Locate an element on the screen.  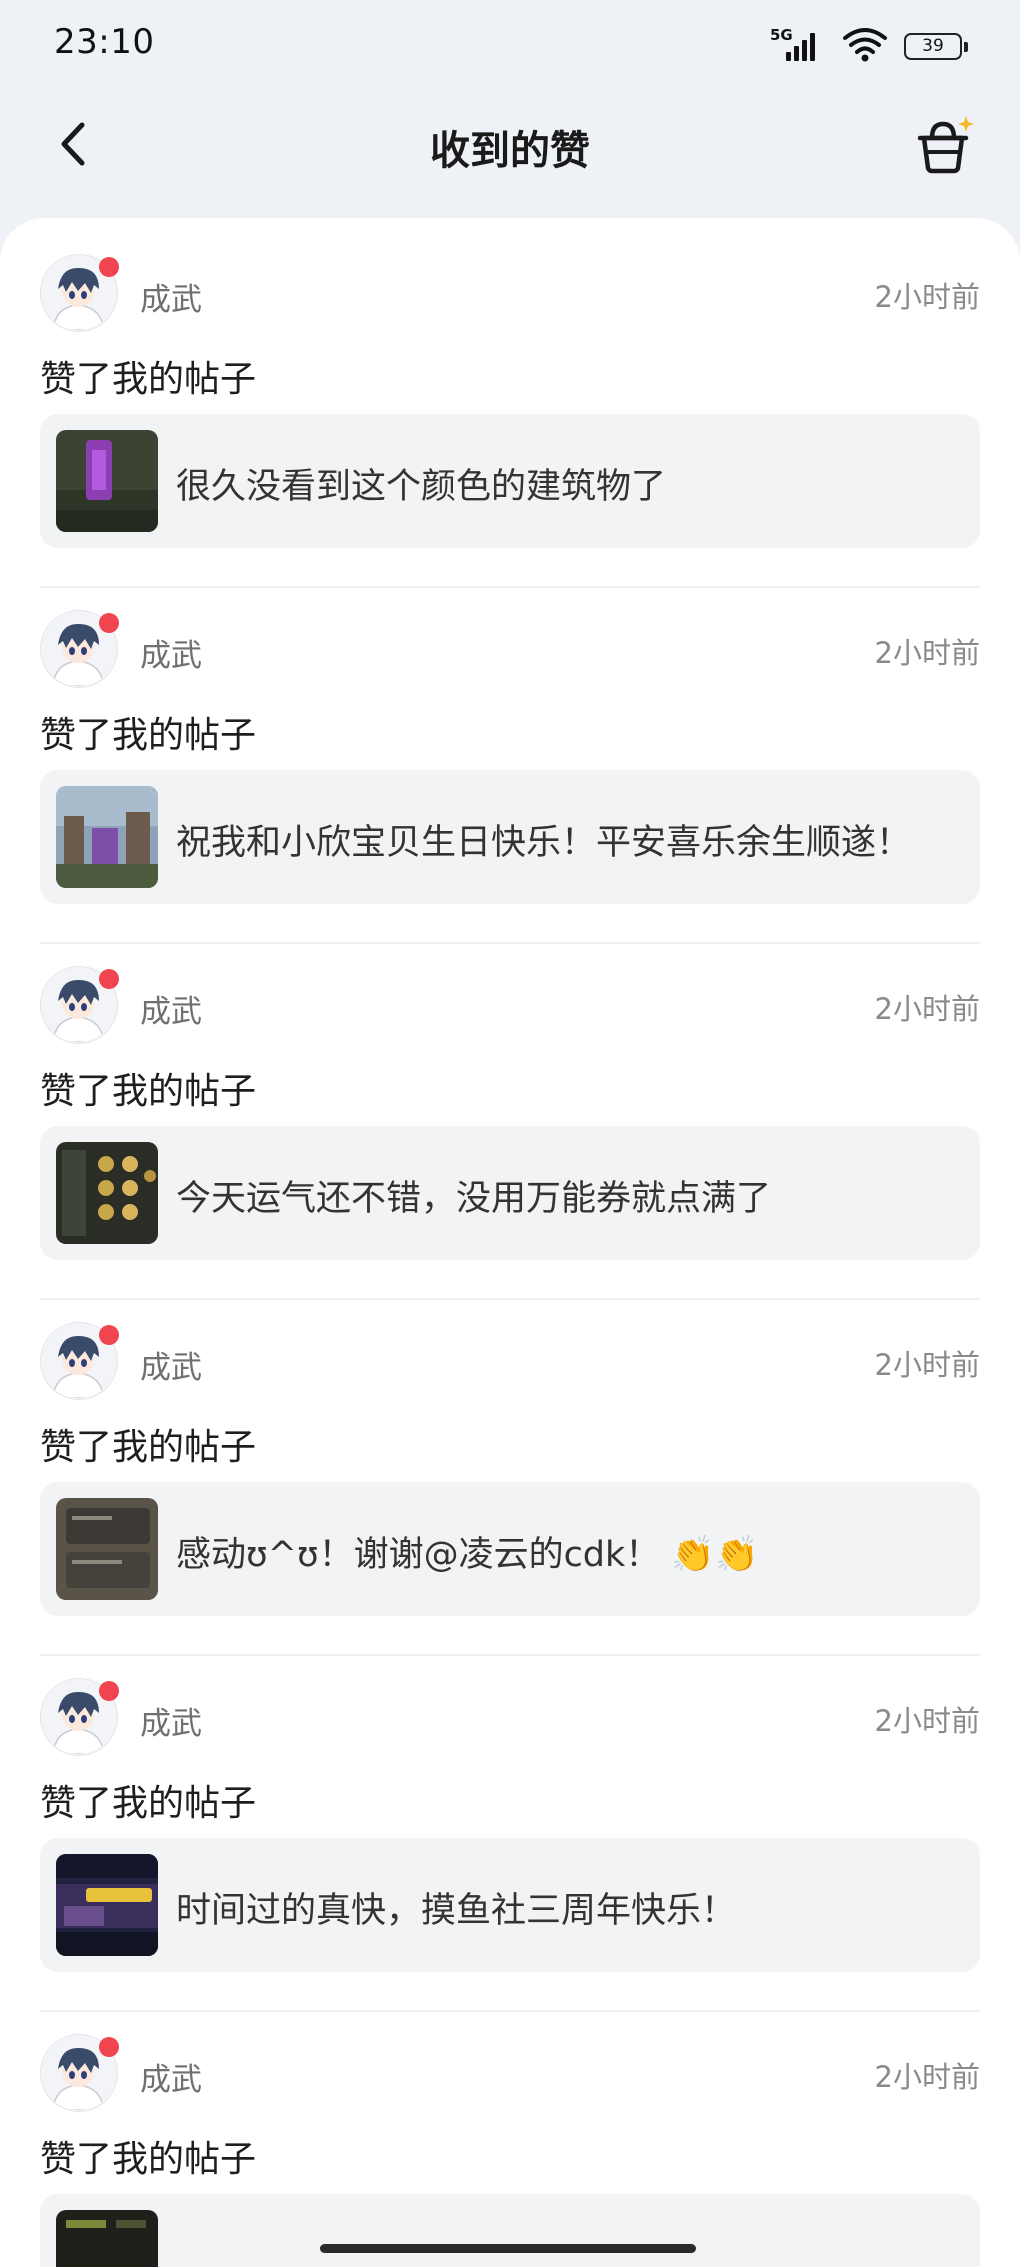
battery-icon: 39 is located at coordinates (936, 46).